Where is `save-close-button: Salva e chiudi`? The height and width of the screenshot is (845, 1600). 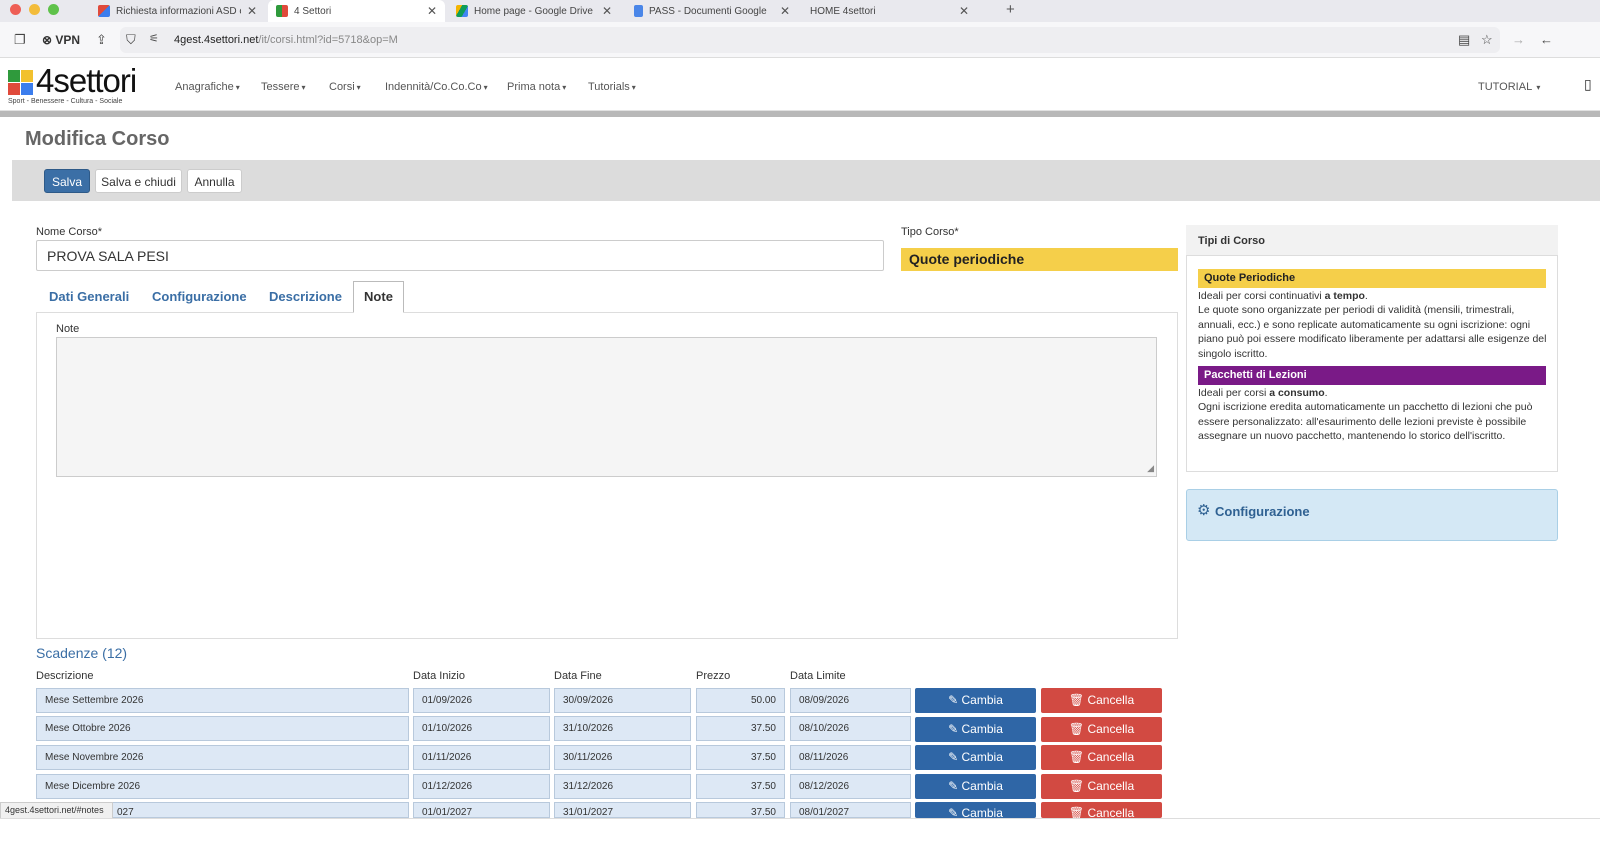
save-close-button: Salva e chiudi is located at coordinates (138, 181).